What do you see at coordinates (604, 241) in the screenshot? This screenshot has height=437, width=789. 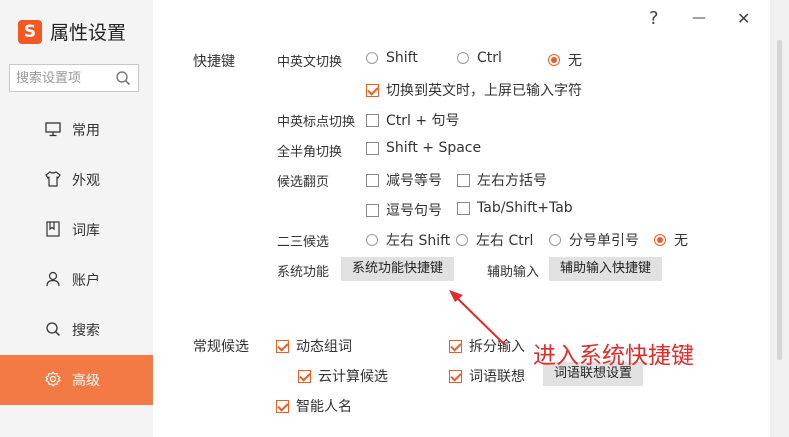 I see `radio-label: 分号单引号` at bounding box center [604, 241].